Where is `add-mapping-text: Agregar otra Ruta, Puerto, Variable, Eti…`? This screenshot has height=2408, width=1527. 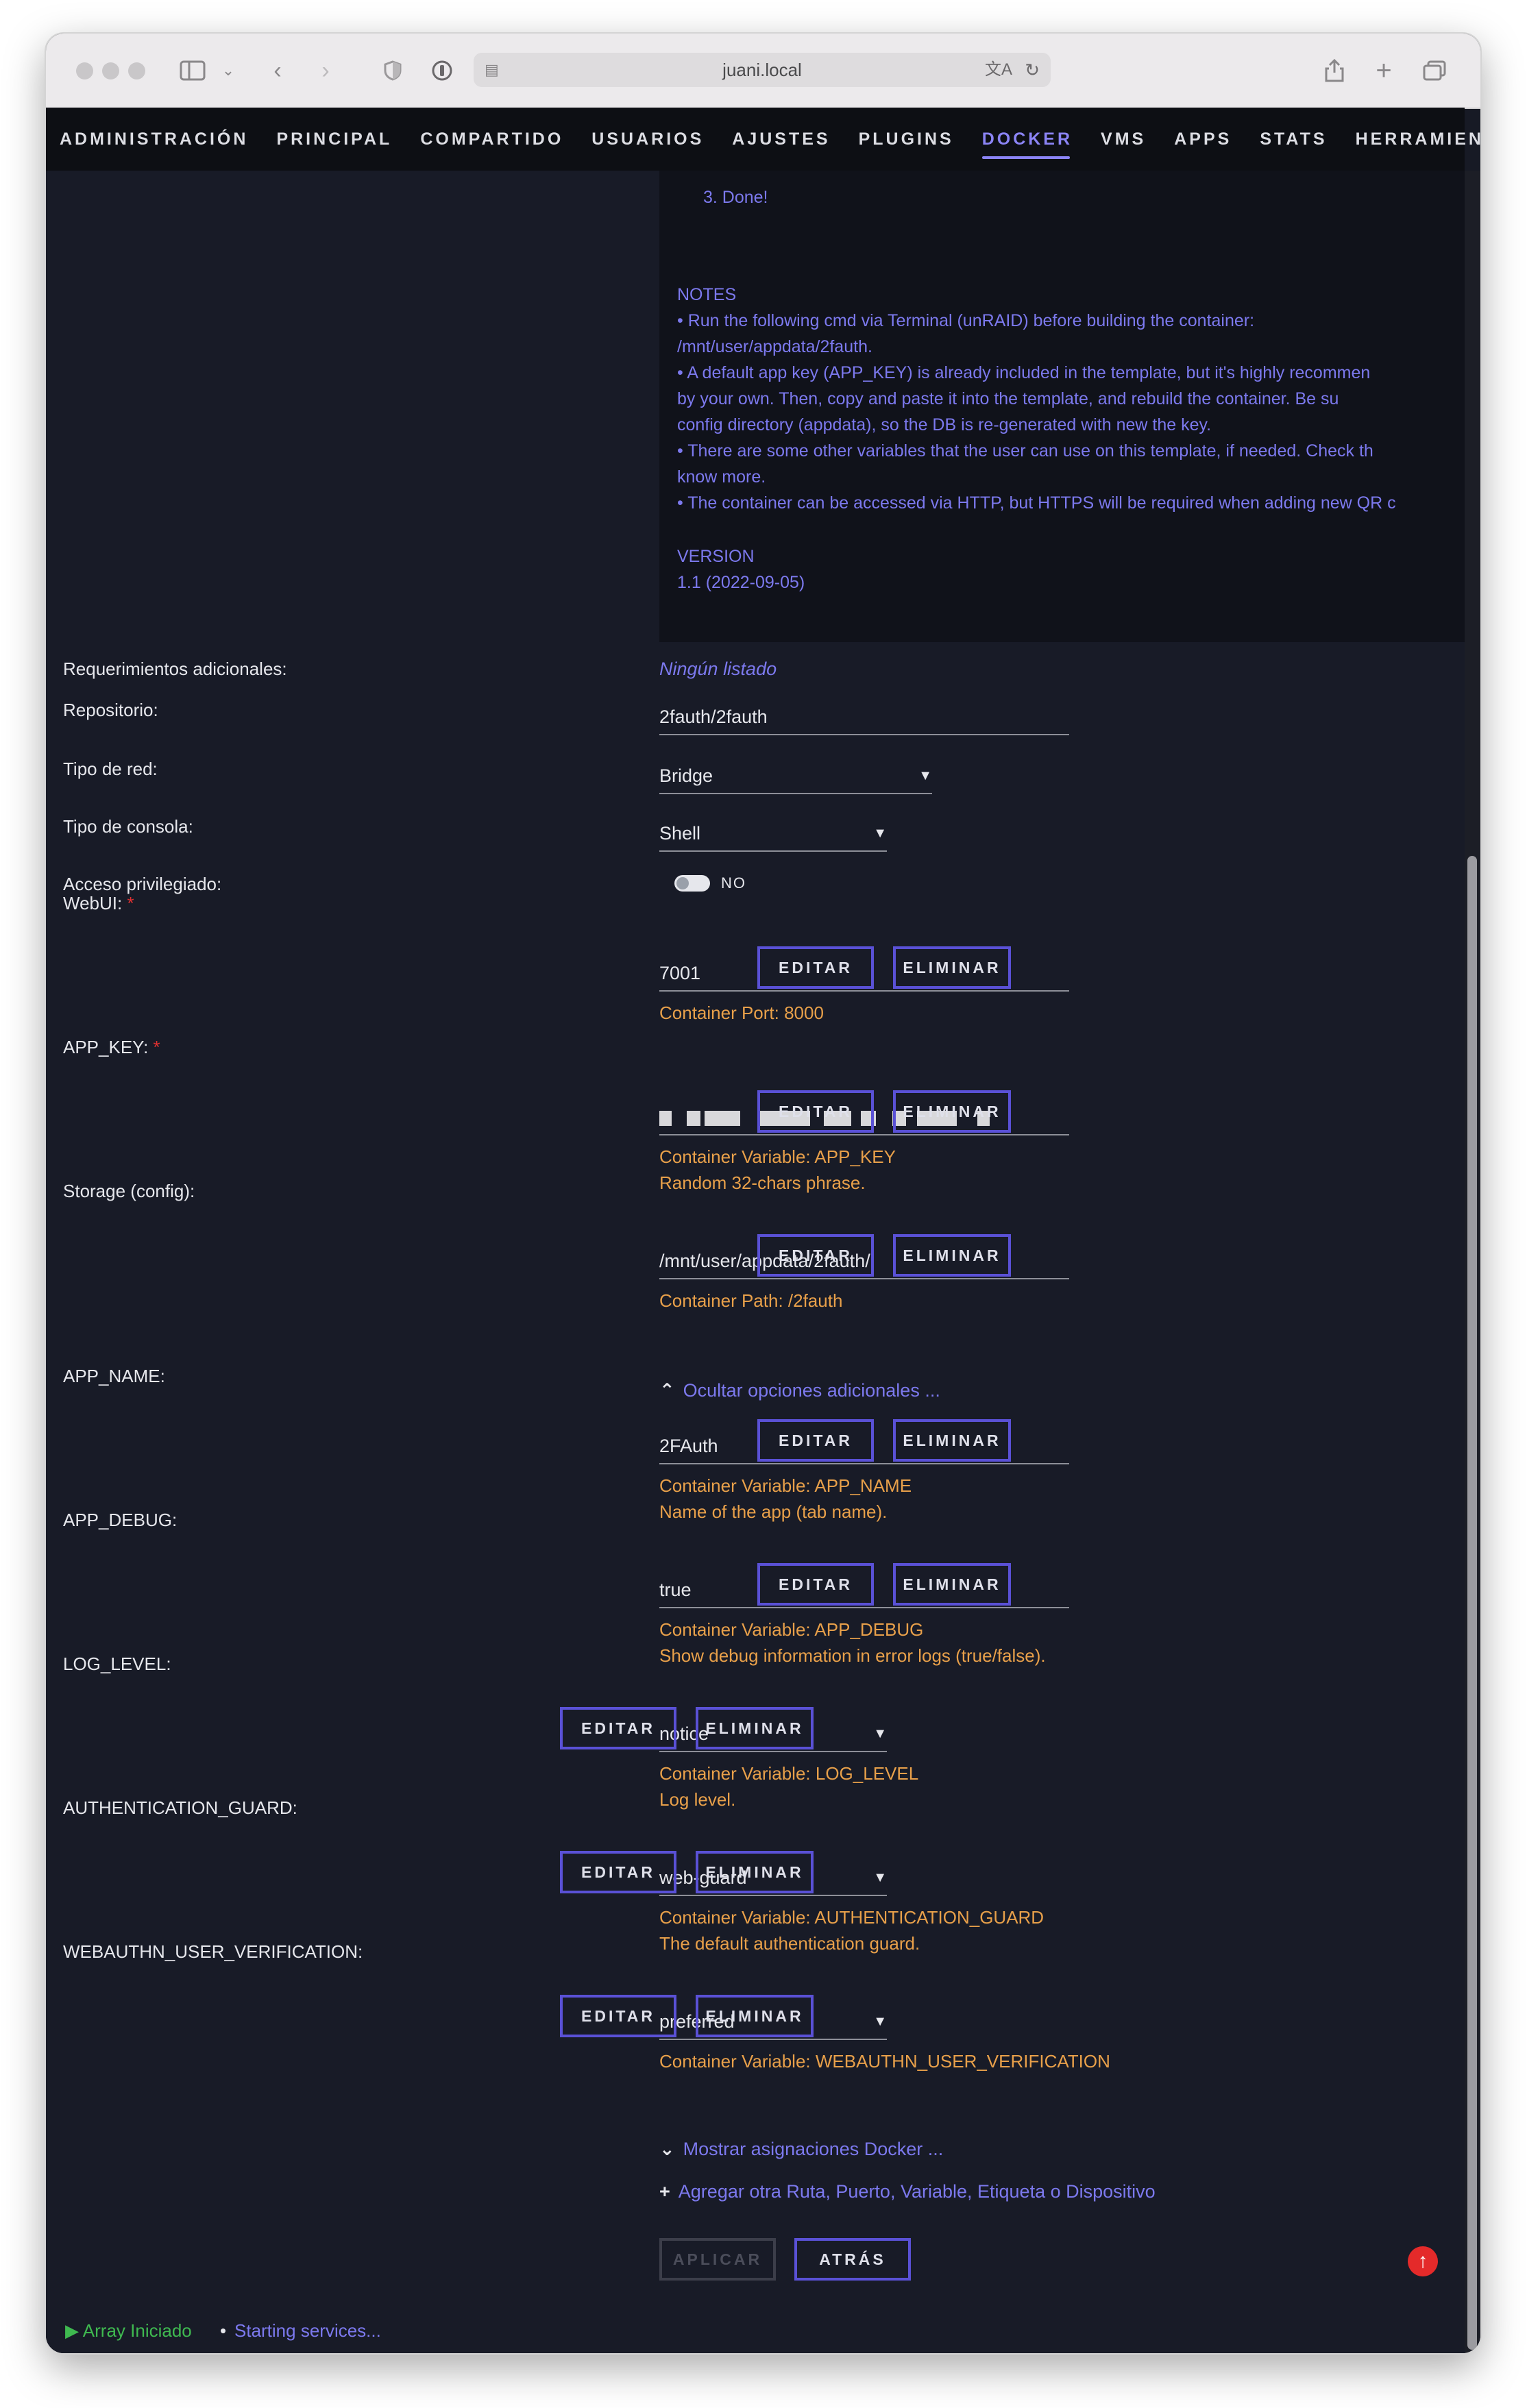 add-mapping-text: Agregar otra Ruta, Puerto, Variable, Eti… is located at coordinates (917, 2191).